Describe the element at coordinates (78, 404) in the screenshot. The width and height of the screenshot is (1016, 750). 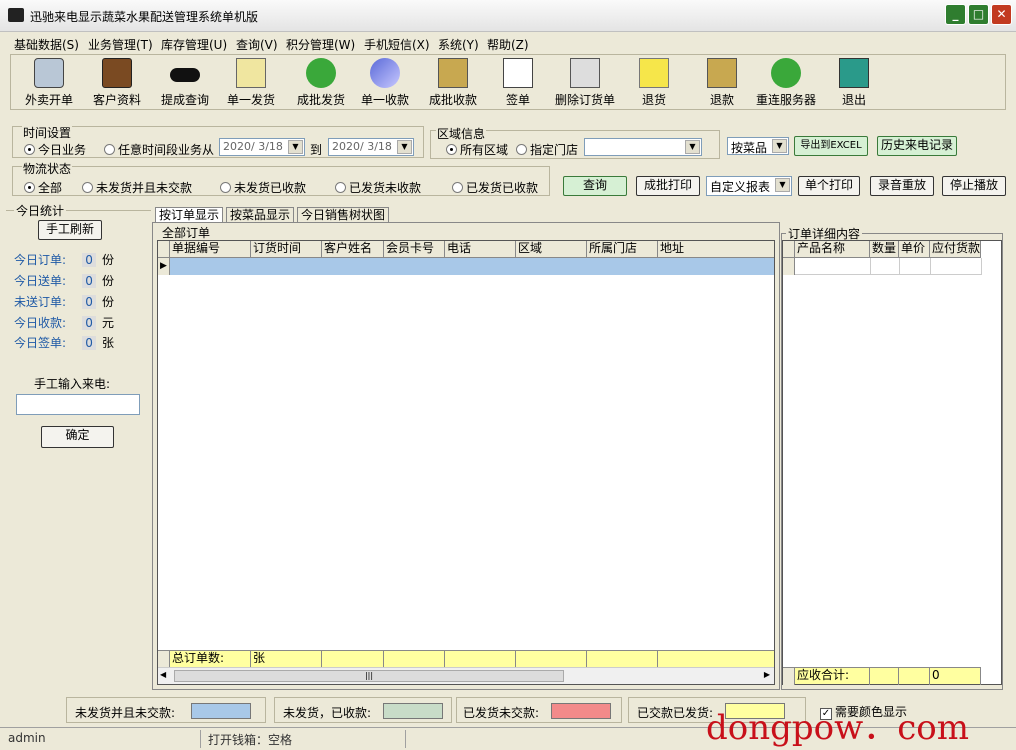
I see `manual-phone-input` at that location.